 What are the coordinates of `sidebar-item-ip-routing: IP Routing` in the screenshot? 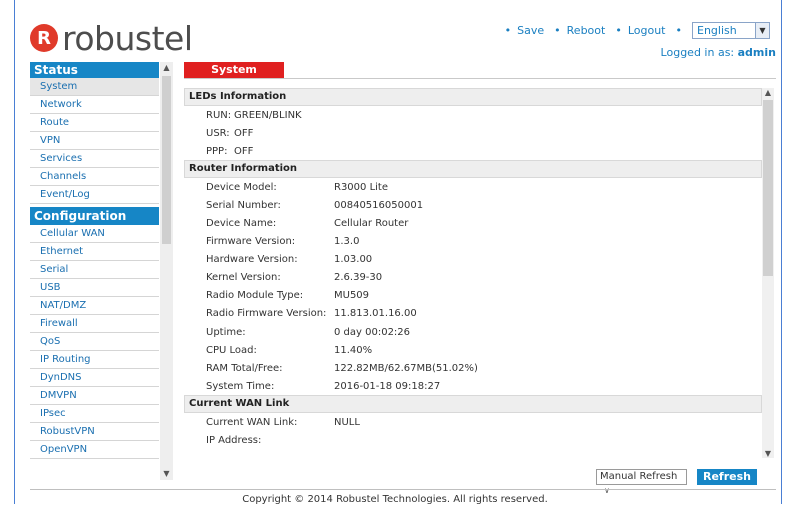 It's located at (94, 360).